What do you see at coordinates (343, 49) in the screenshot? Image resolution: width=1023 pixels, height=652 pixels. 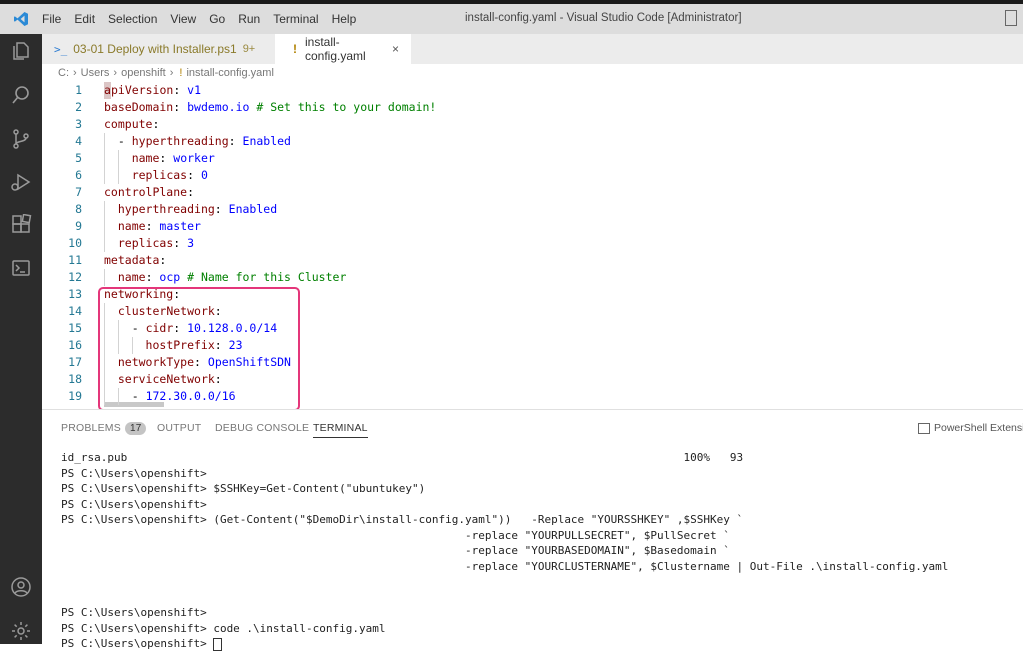 I see `tab-install-config: ! install-config.yaml ×` at bounding box center [343, 49].